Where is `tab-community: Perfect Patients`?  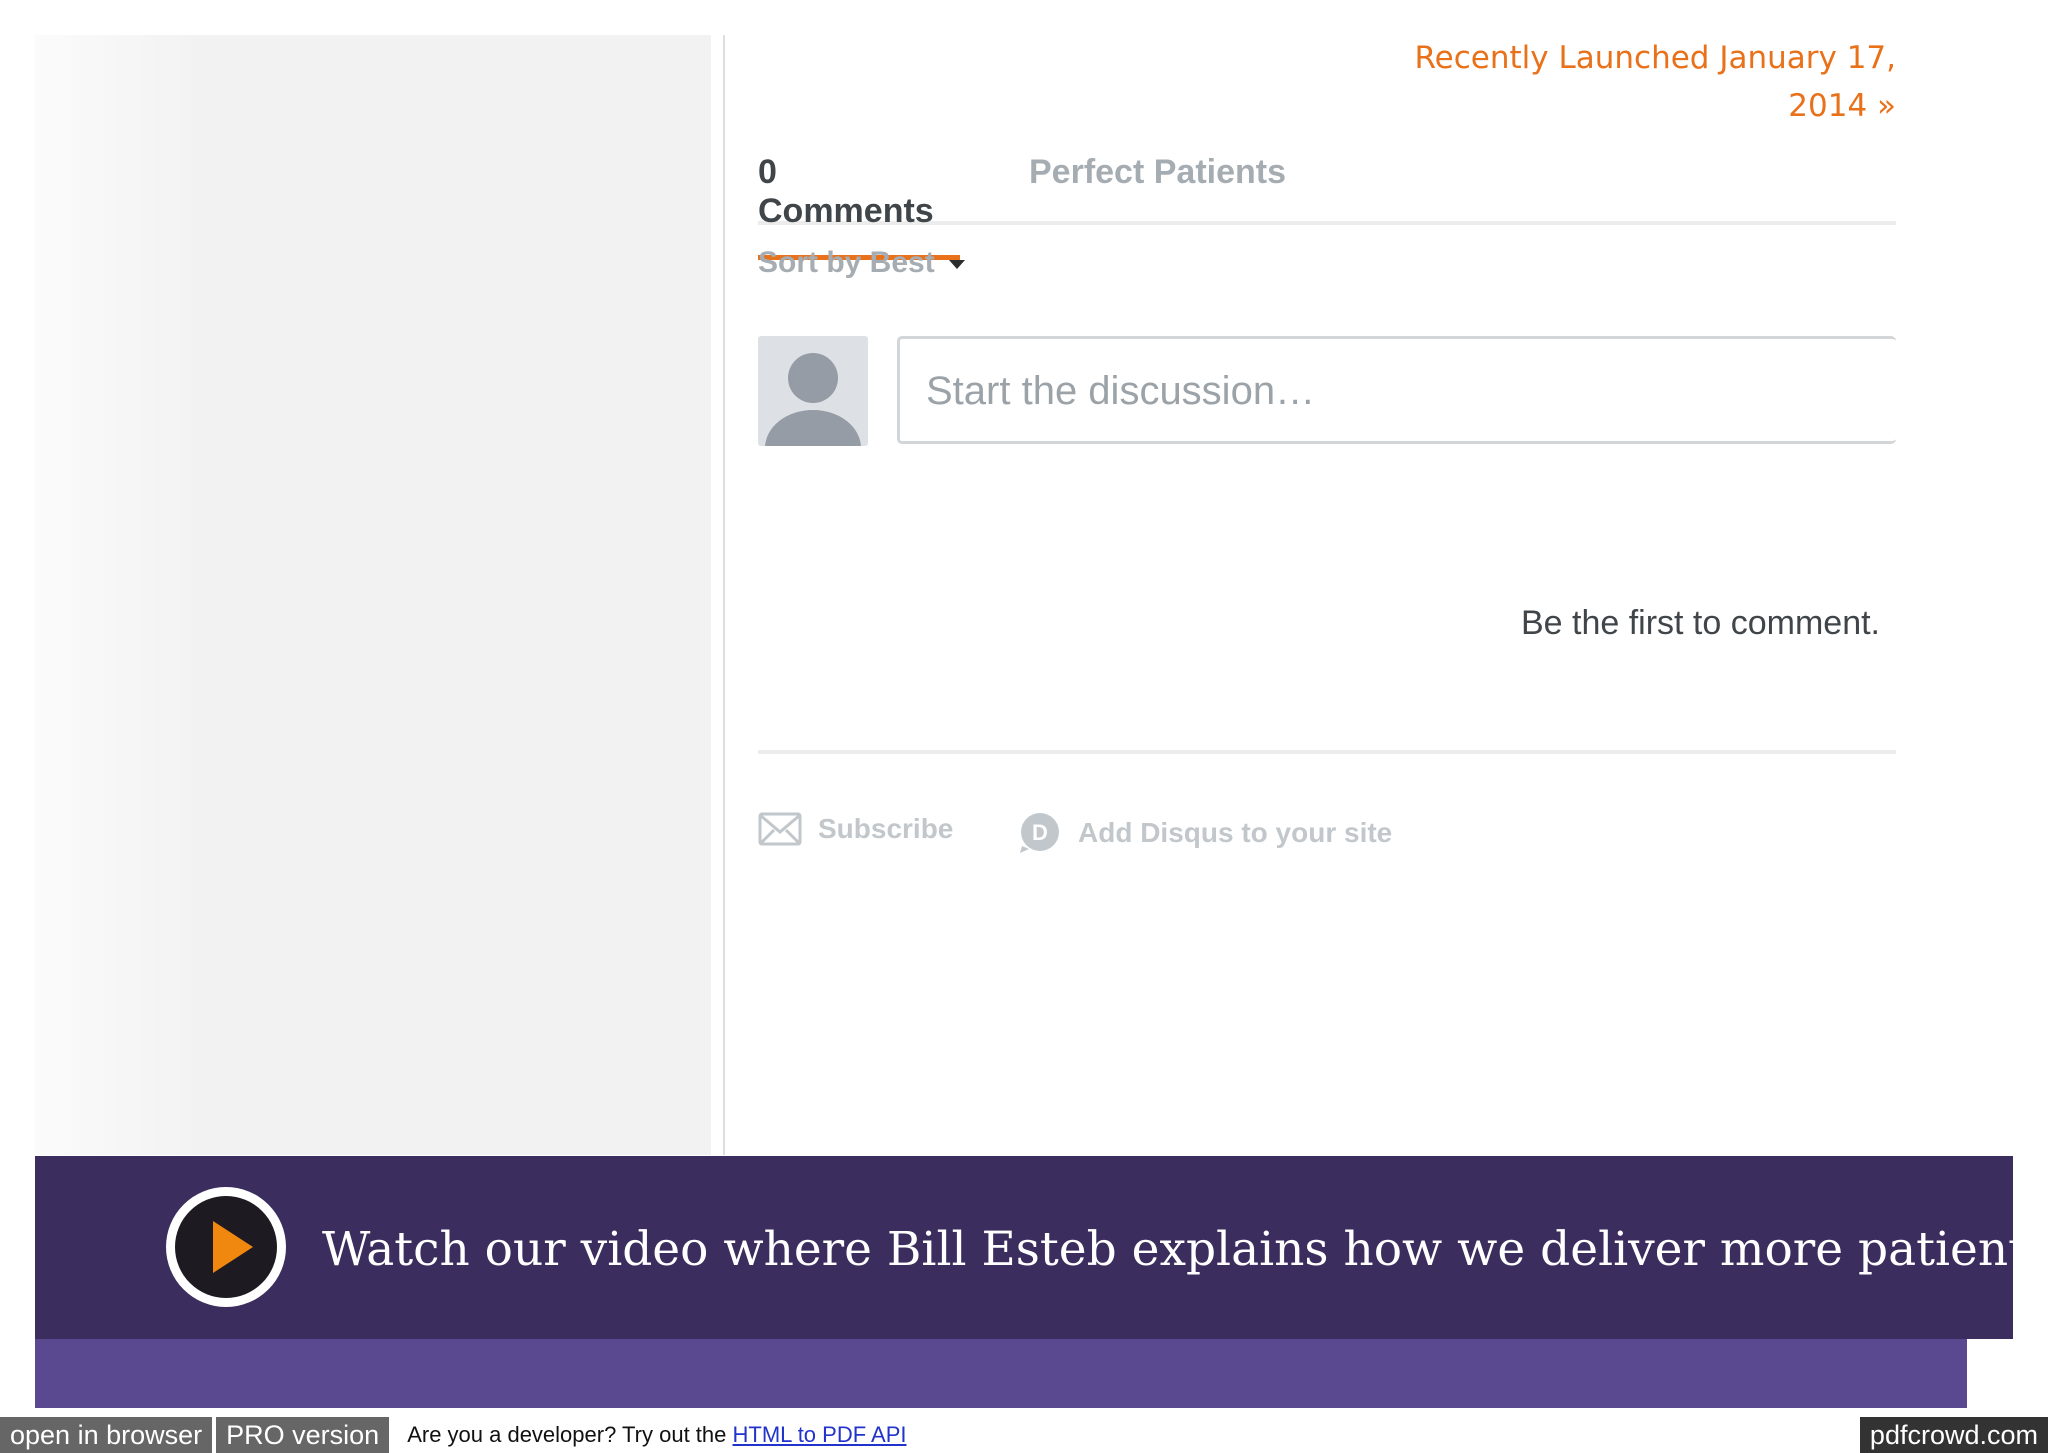
tab-community: Perfect Patients is located at coordinates (1157, 172).